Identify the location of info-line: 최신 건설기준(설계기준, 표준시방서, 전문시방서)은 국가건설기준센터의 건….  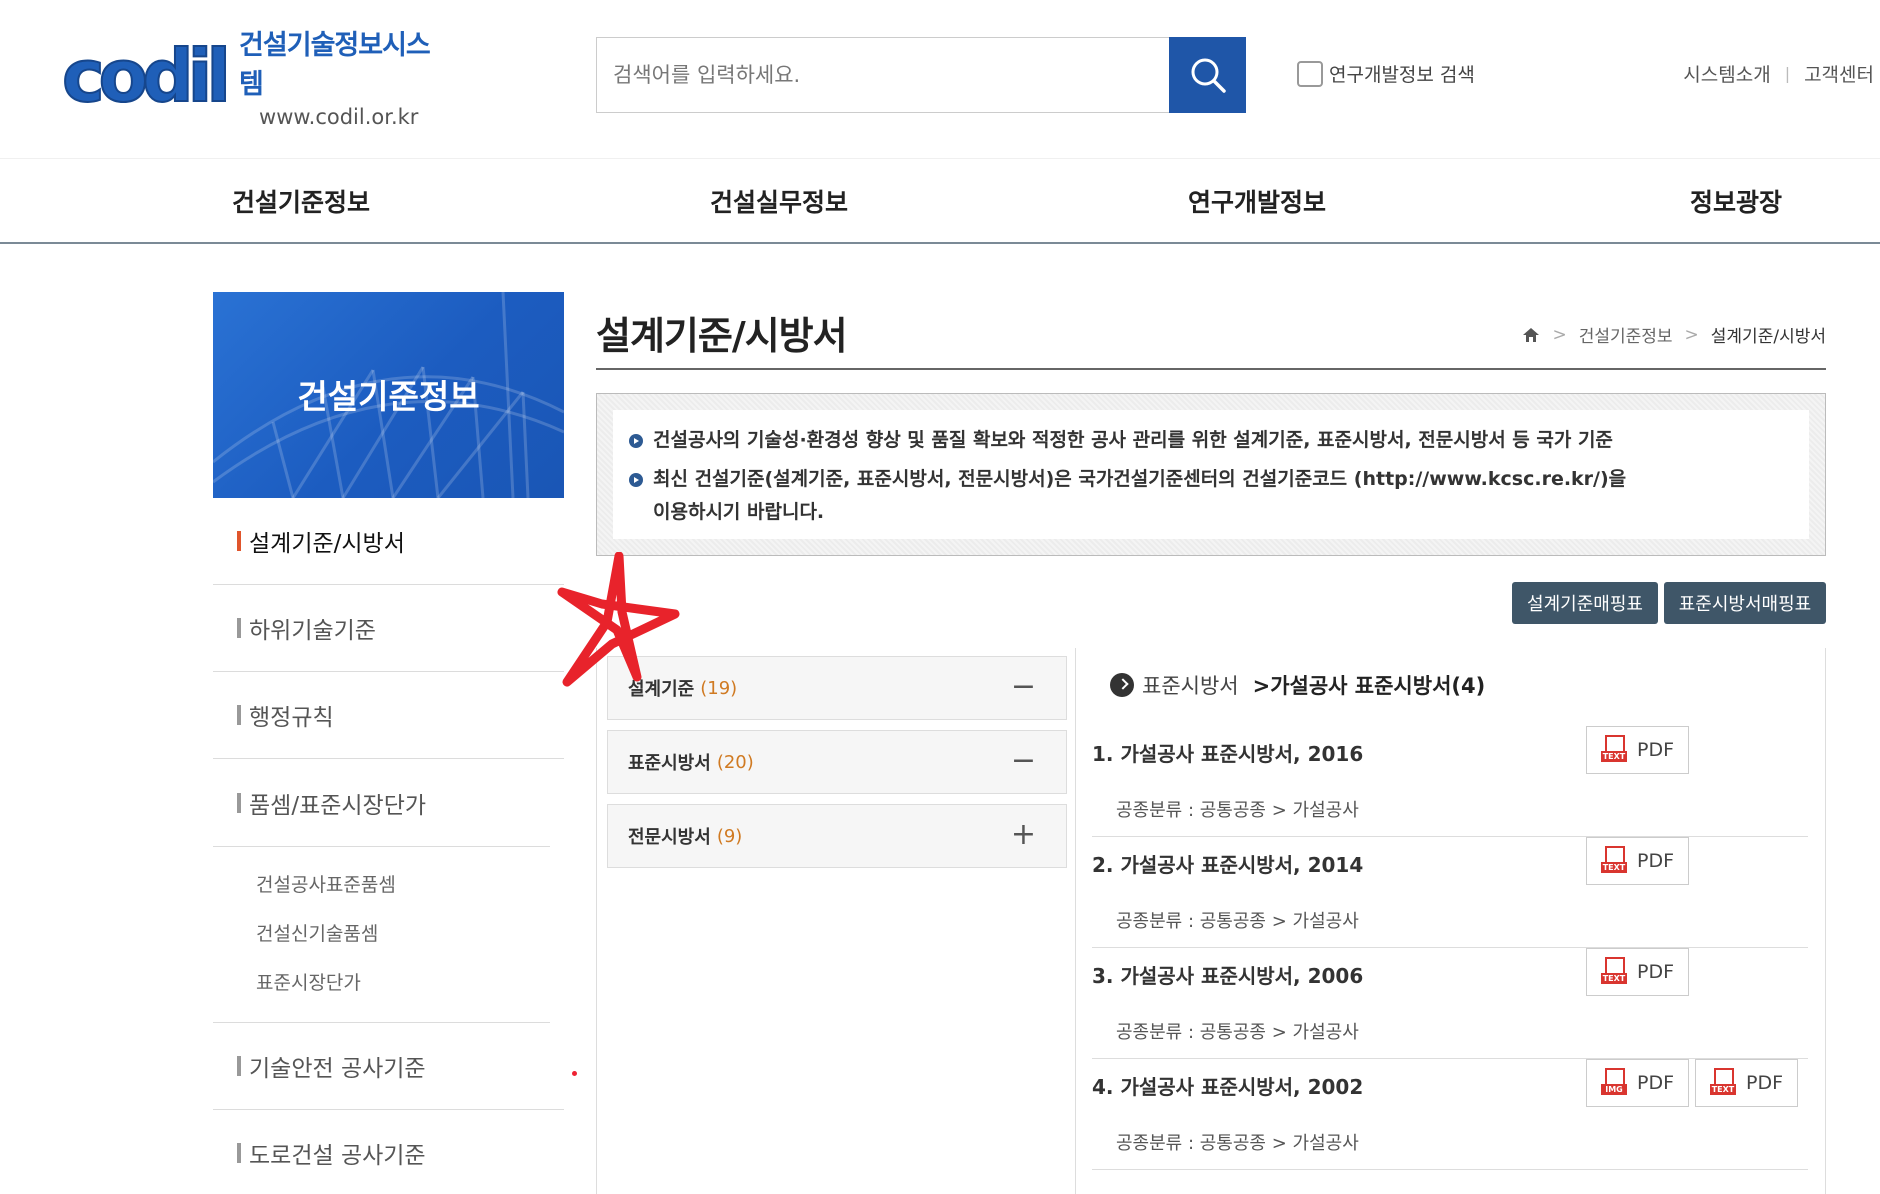
(1211, 479).